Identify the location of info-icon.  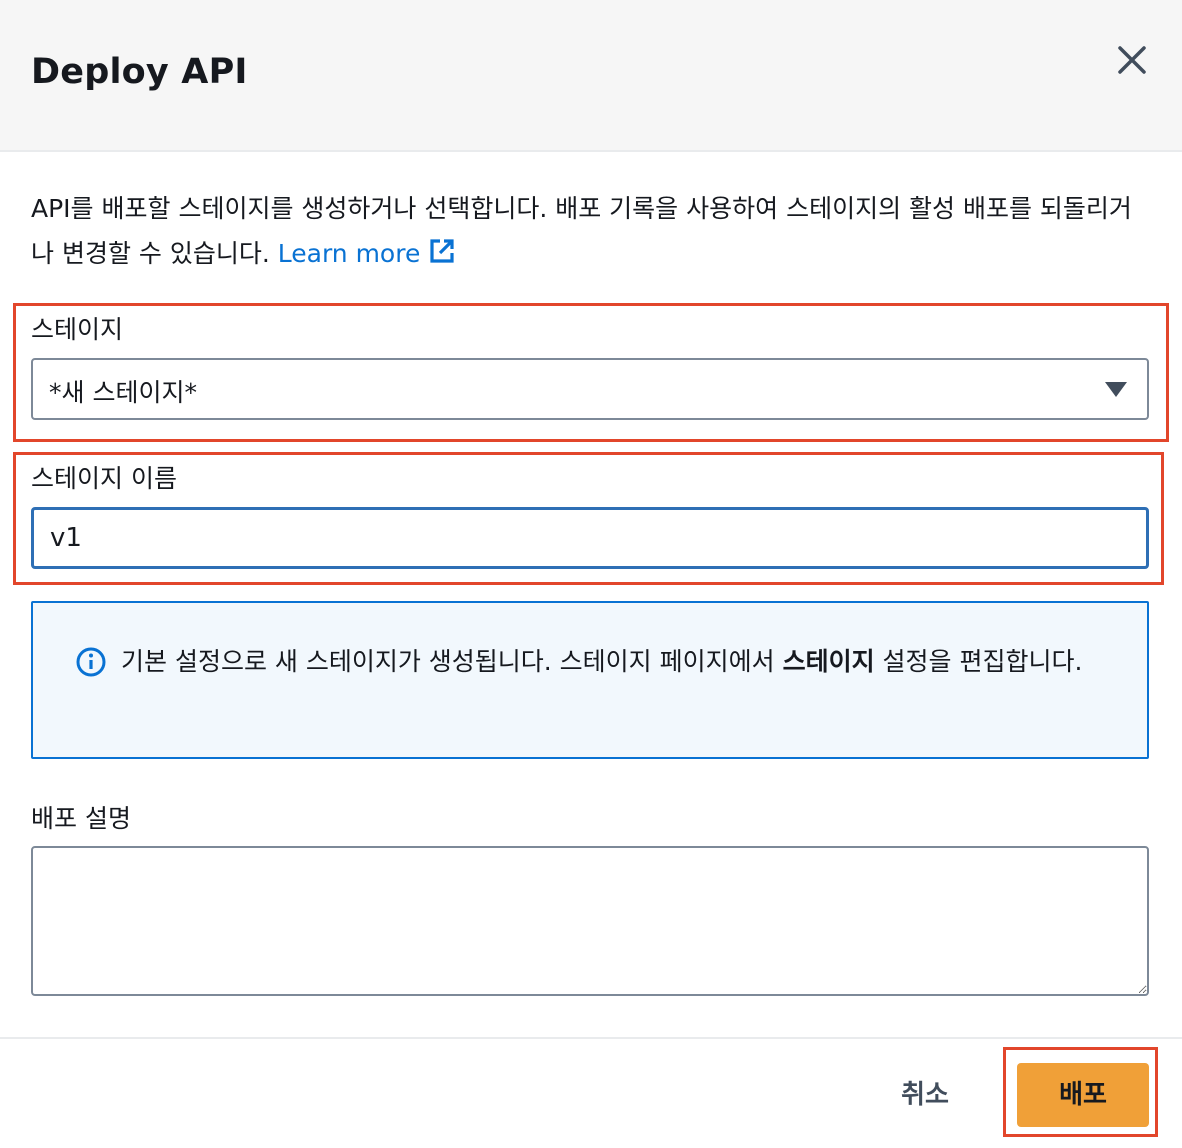
(91, 662).